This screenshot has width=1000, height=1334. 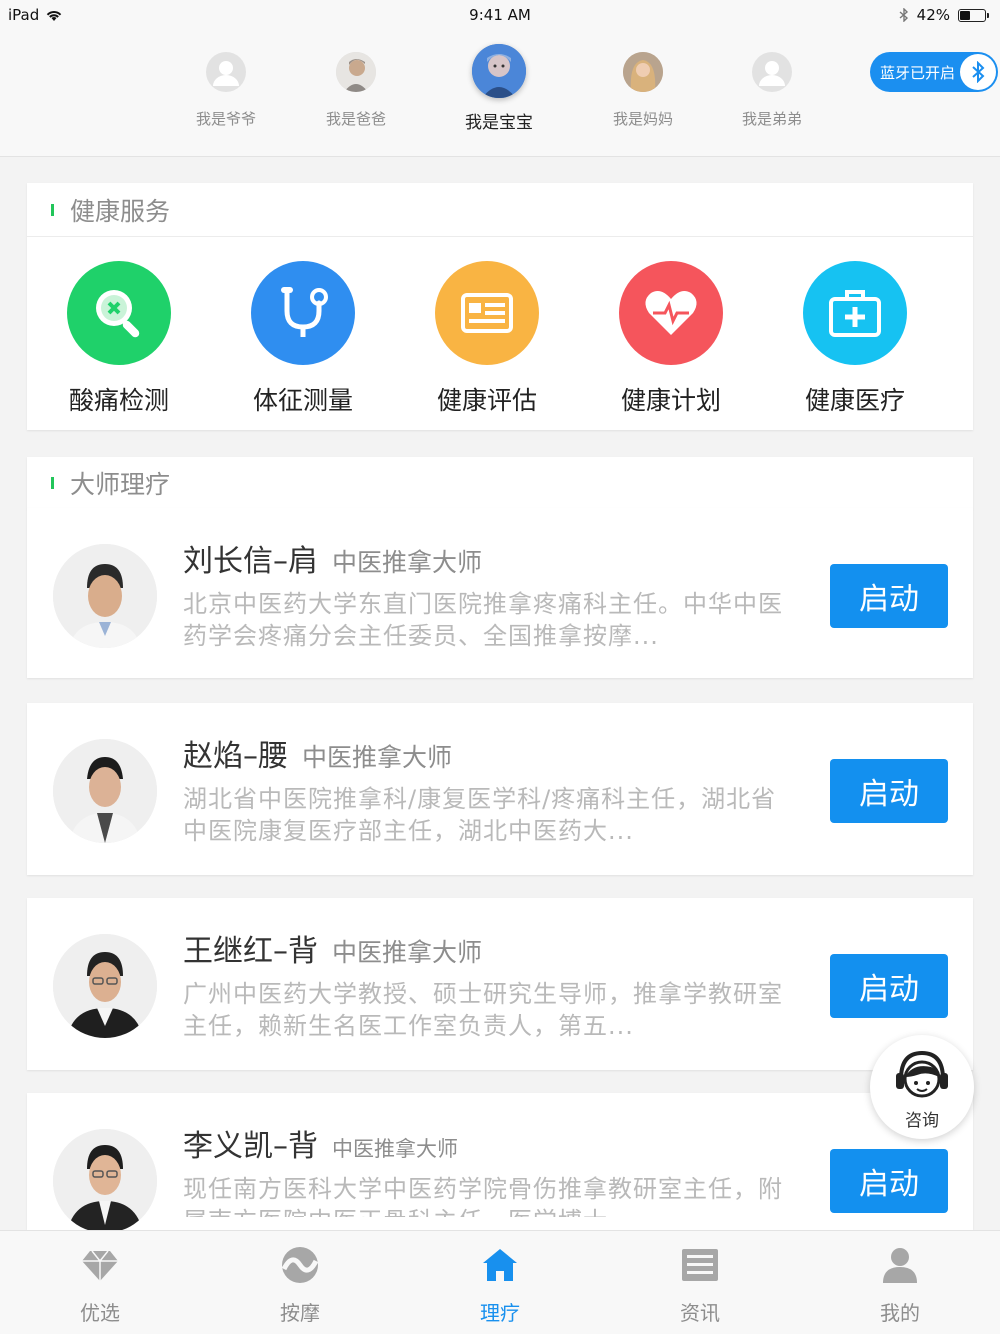 I want to click on expert-name: 王继红–背, so click(x=250, y=951).